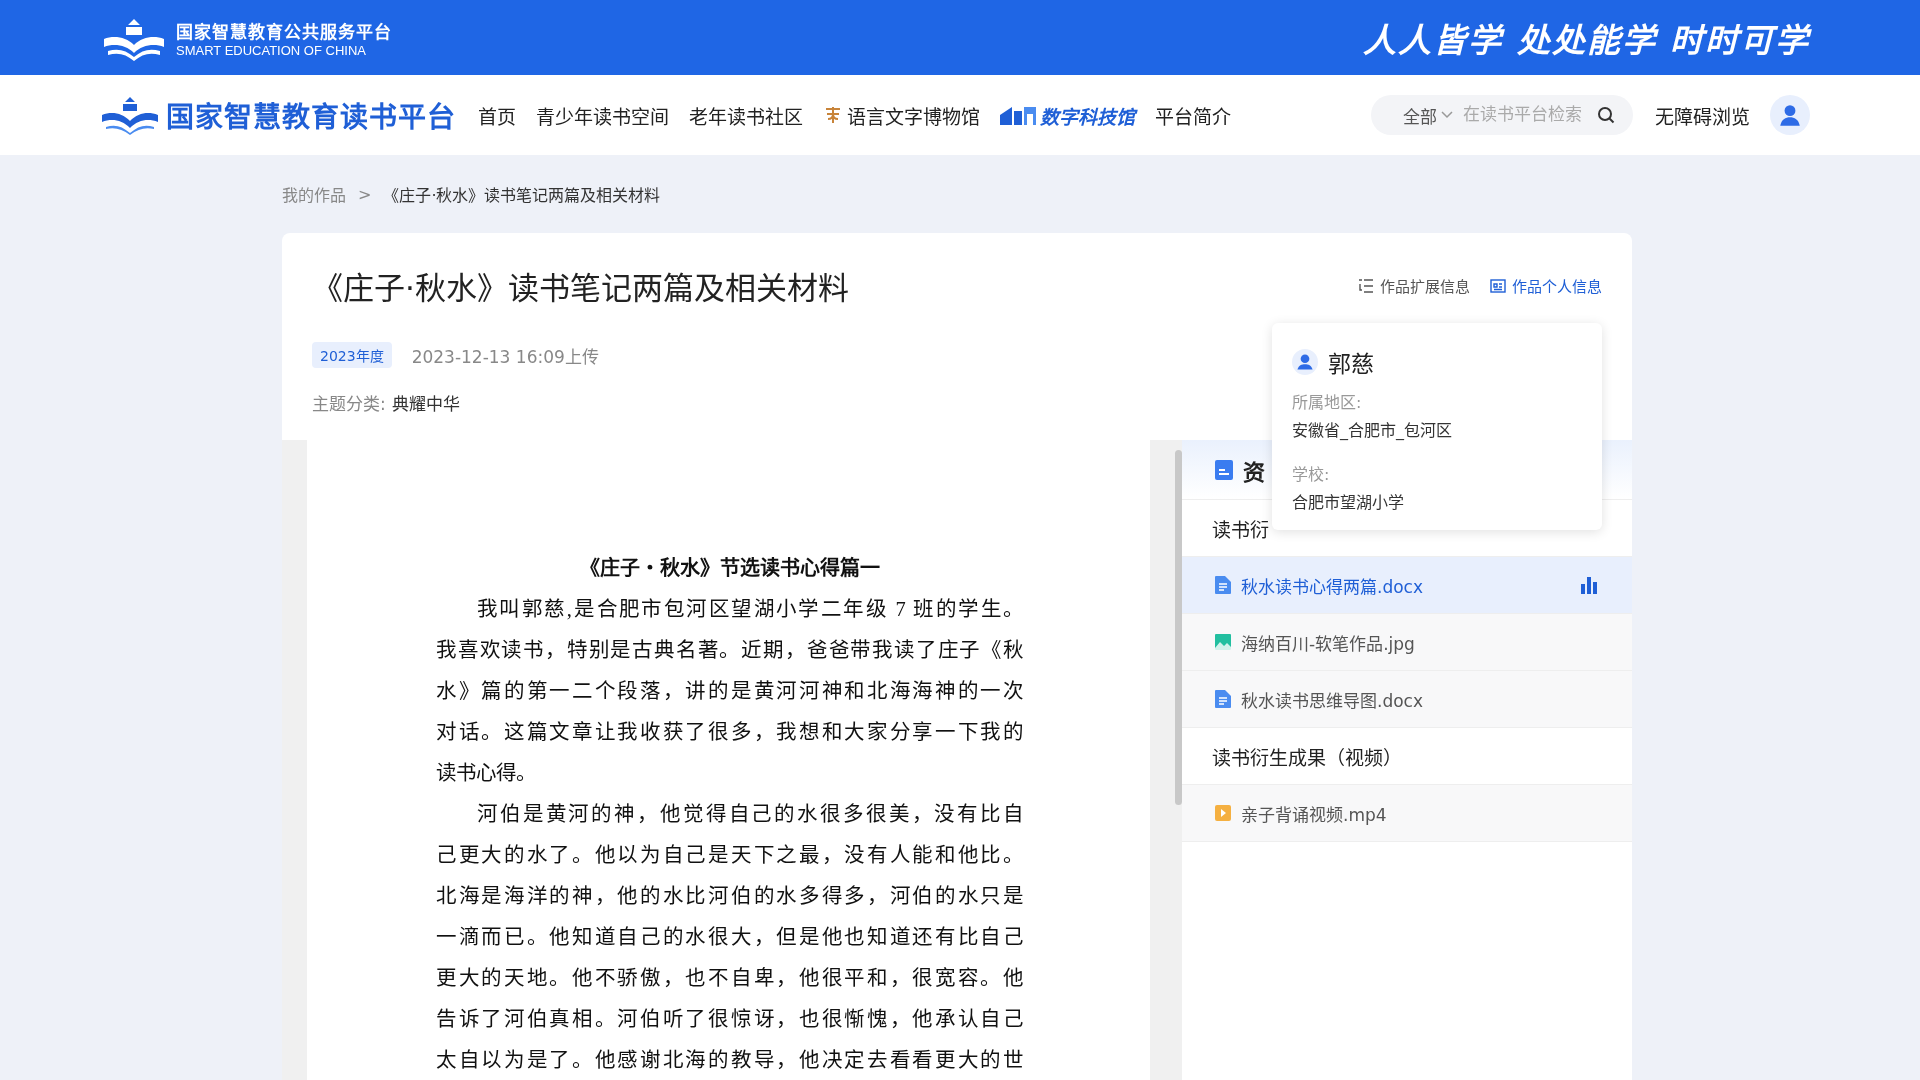 The height and width of the screenshot is (1080, 1920). What do you see at coordinates (284, 31) in the screenshot?
I see `platform-name: 国家智慧教育公共服务平台` at bounding box center [284, 31].